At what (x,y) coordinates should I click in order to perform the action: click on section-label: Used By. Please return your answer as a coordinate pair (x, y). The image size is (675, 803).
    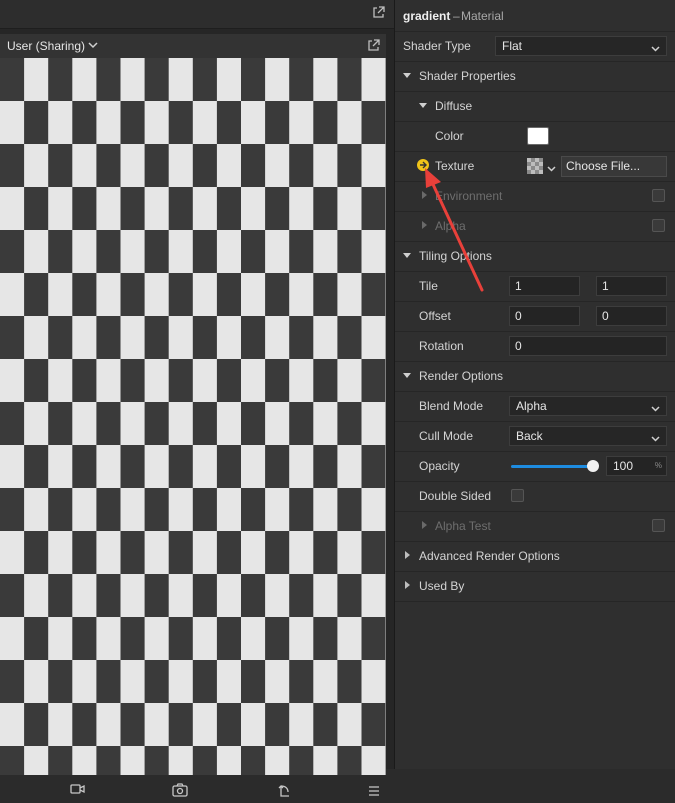
    Looking at the image, I should click on (441, 586).